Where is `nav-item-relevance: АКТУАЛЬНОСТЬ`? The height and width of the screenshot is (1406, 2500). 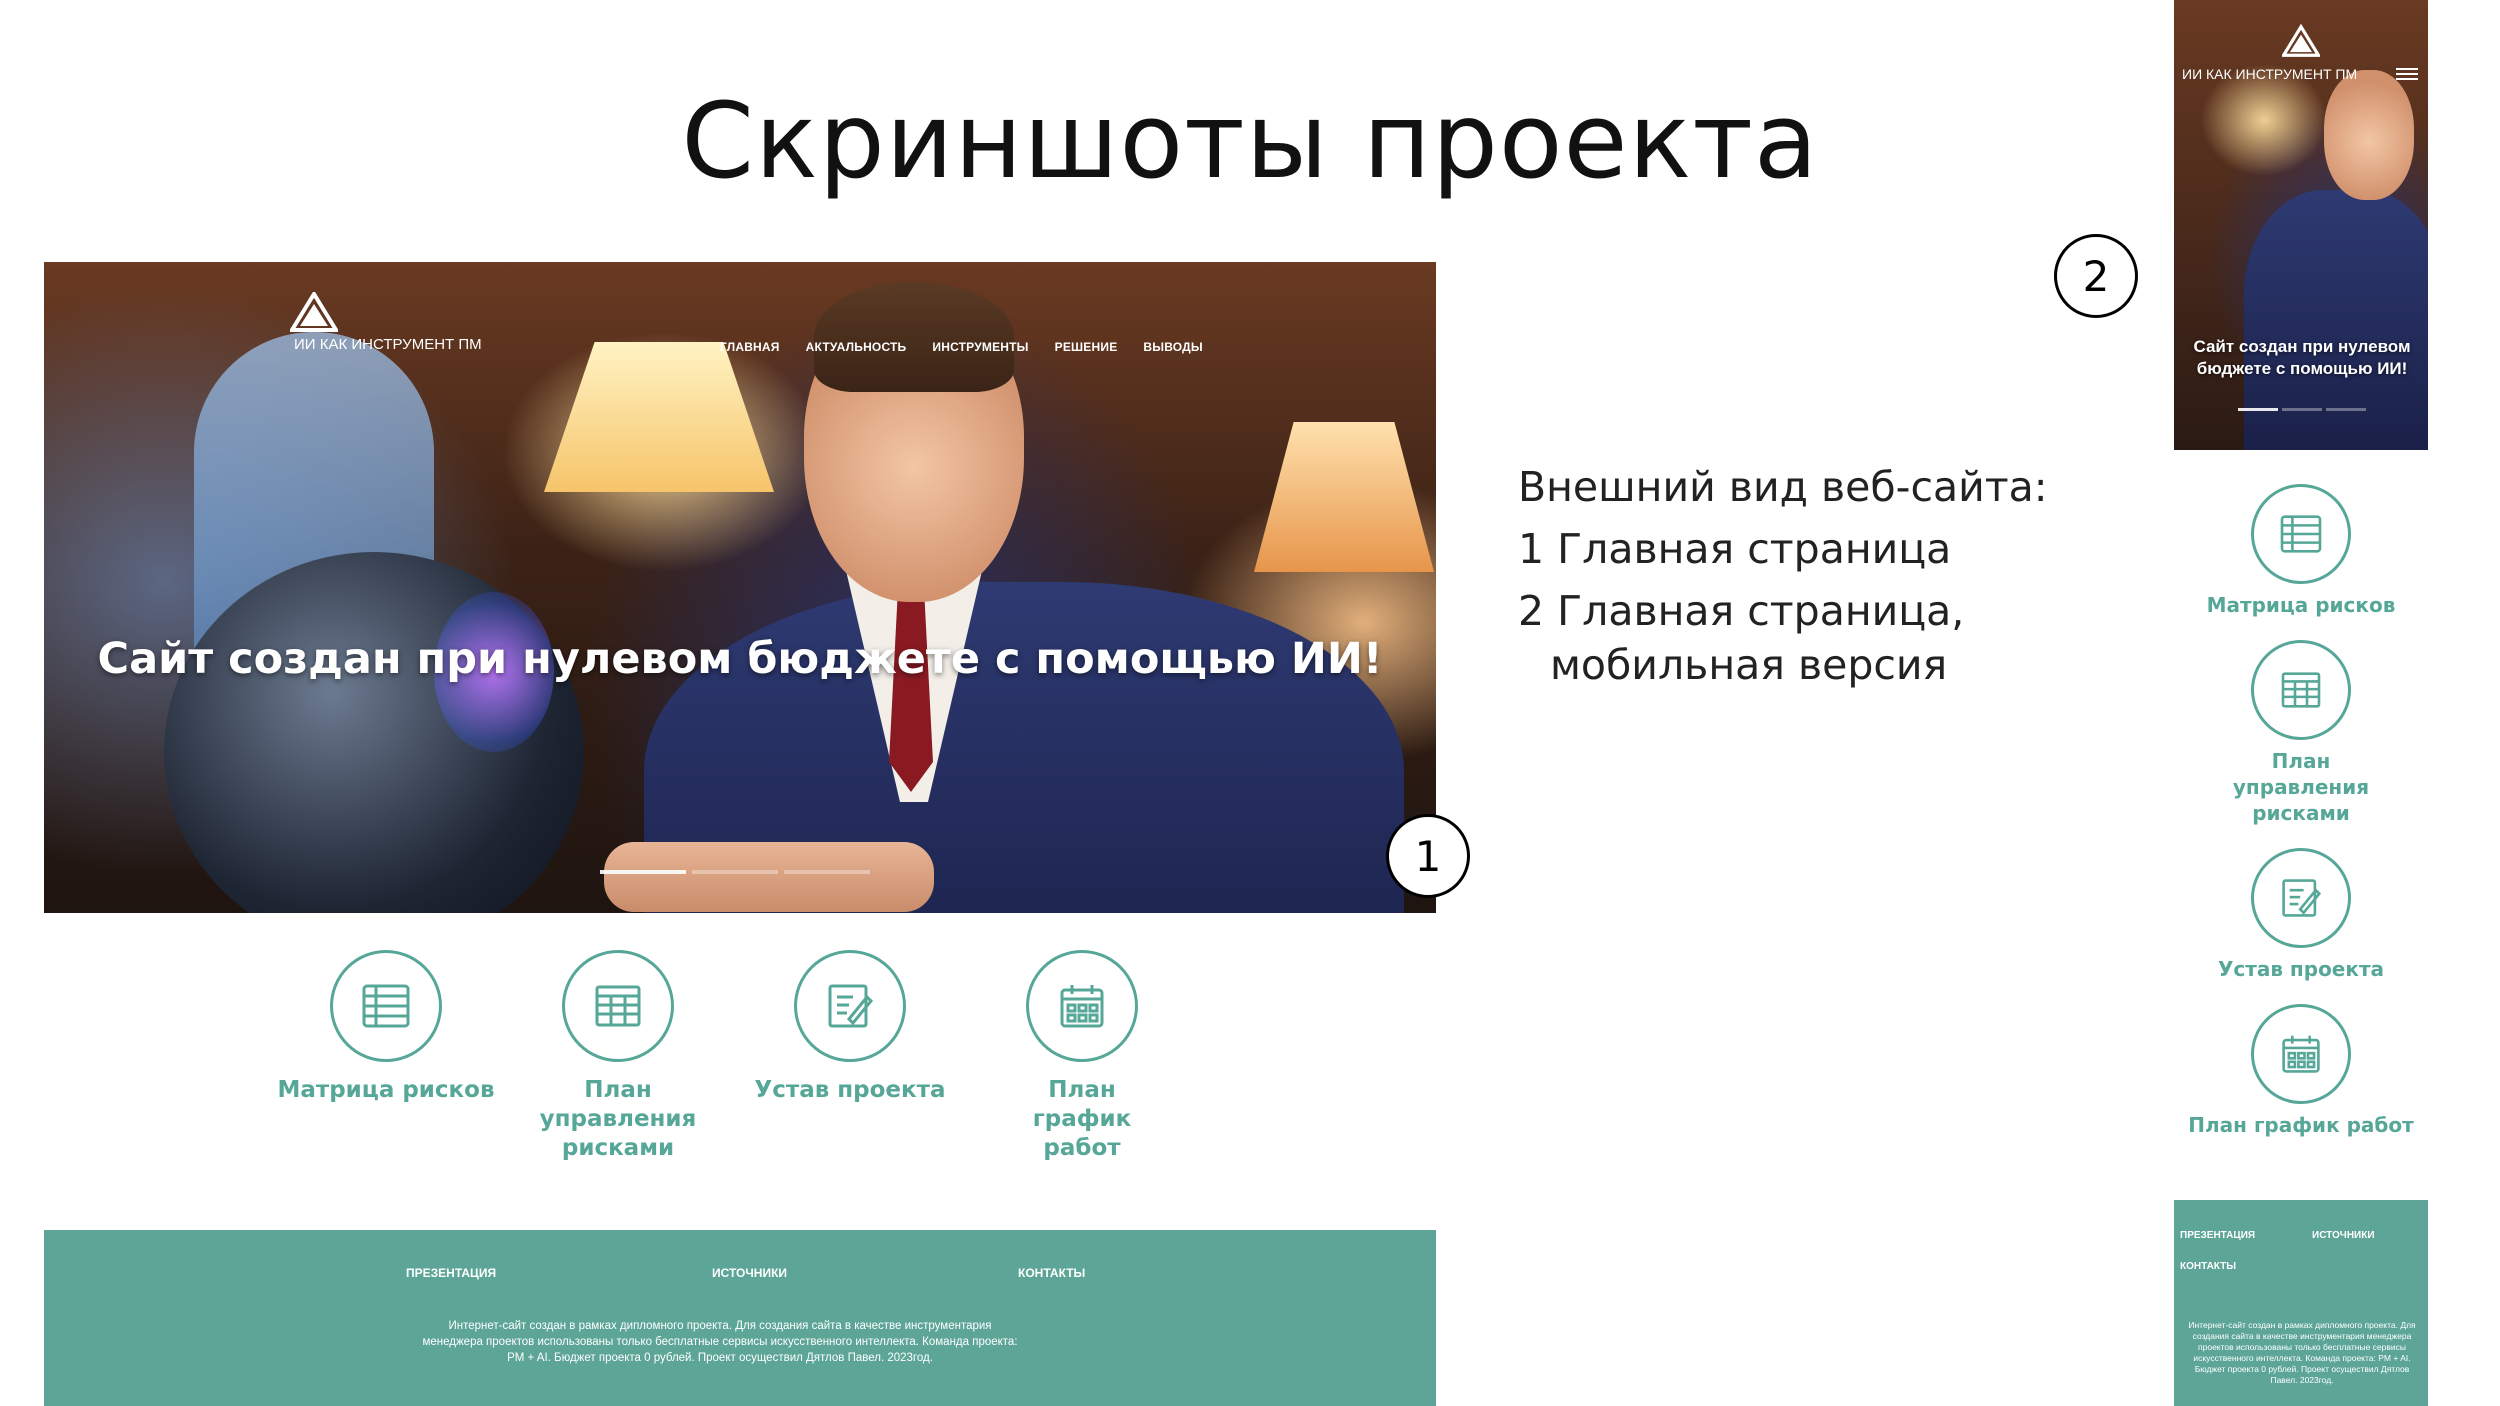 nav-item-relevance: АКТУАЛЬНОСТЬ is located at coordinates (856, 347).